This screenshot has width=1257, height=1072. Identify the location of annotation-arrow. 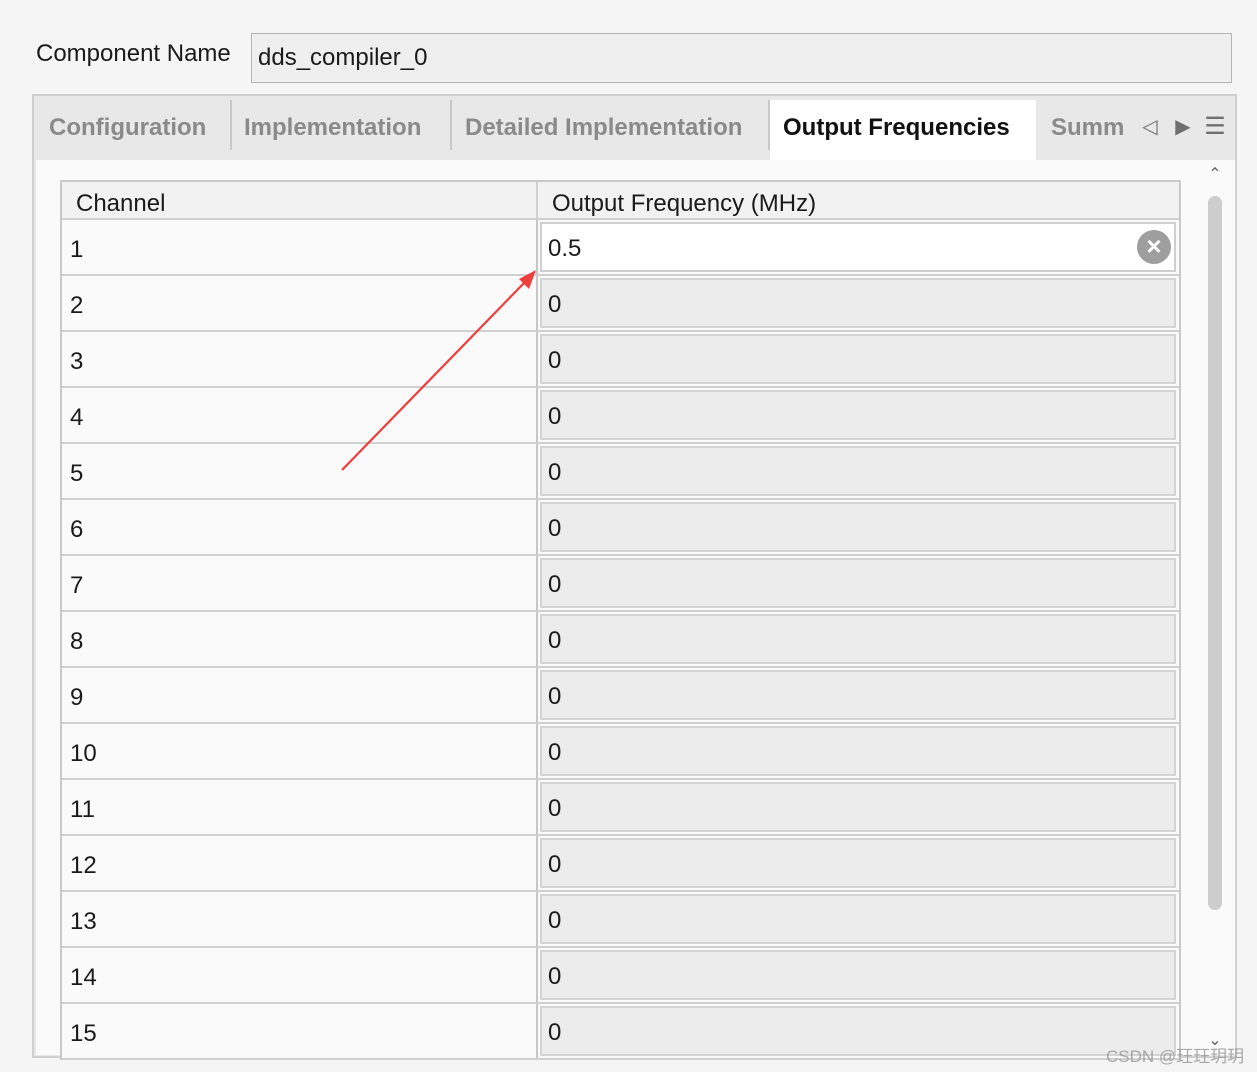
(438, 370).